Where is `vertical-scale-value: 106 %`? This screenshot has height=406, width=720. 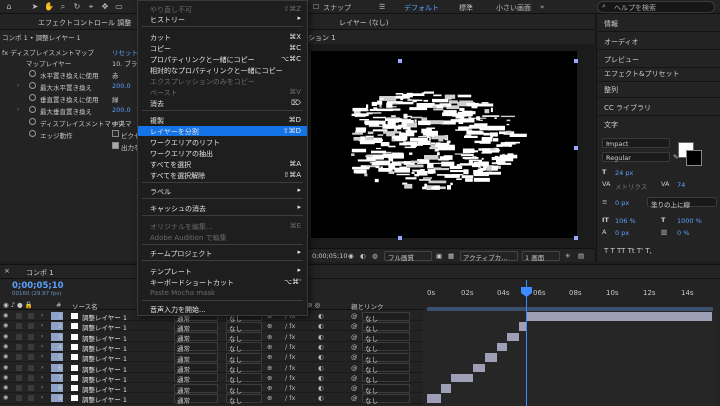 vertical-scale-value: 106 % is located at coordinates (625, 221).